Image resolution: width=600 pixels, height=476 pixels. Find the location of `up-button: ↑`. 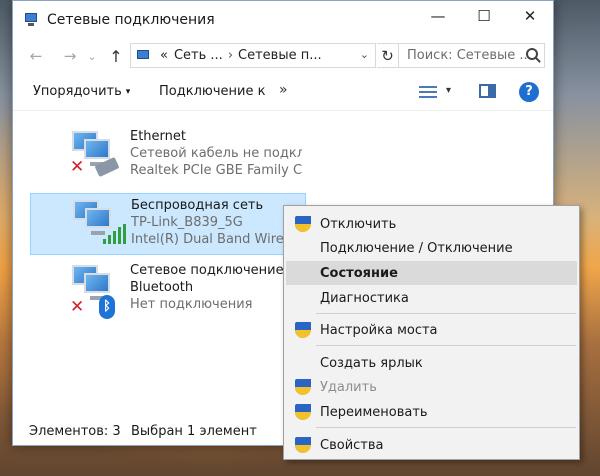

up-button: ↑ is located at coordinates (116, 56).